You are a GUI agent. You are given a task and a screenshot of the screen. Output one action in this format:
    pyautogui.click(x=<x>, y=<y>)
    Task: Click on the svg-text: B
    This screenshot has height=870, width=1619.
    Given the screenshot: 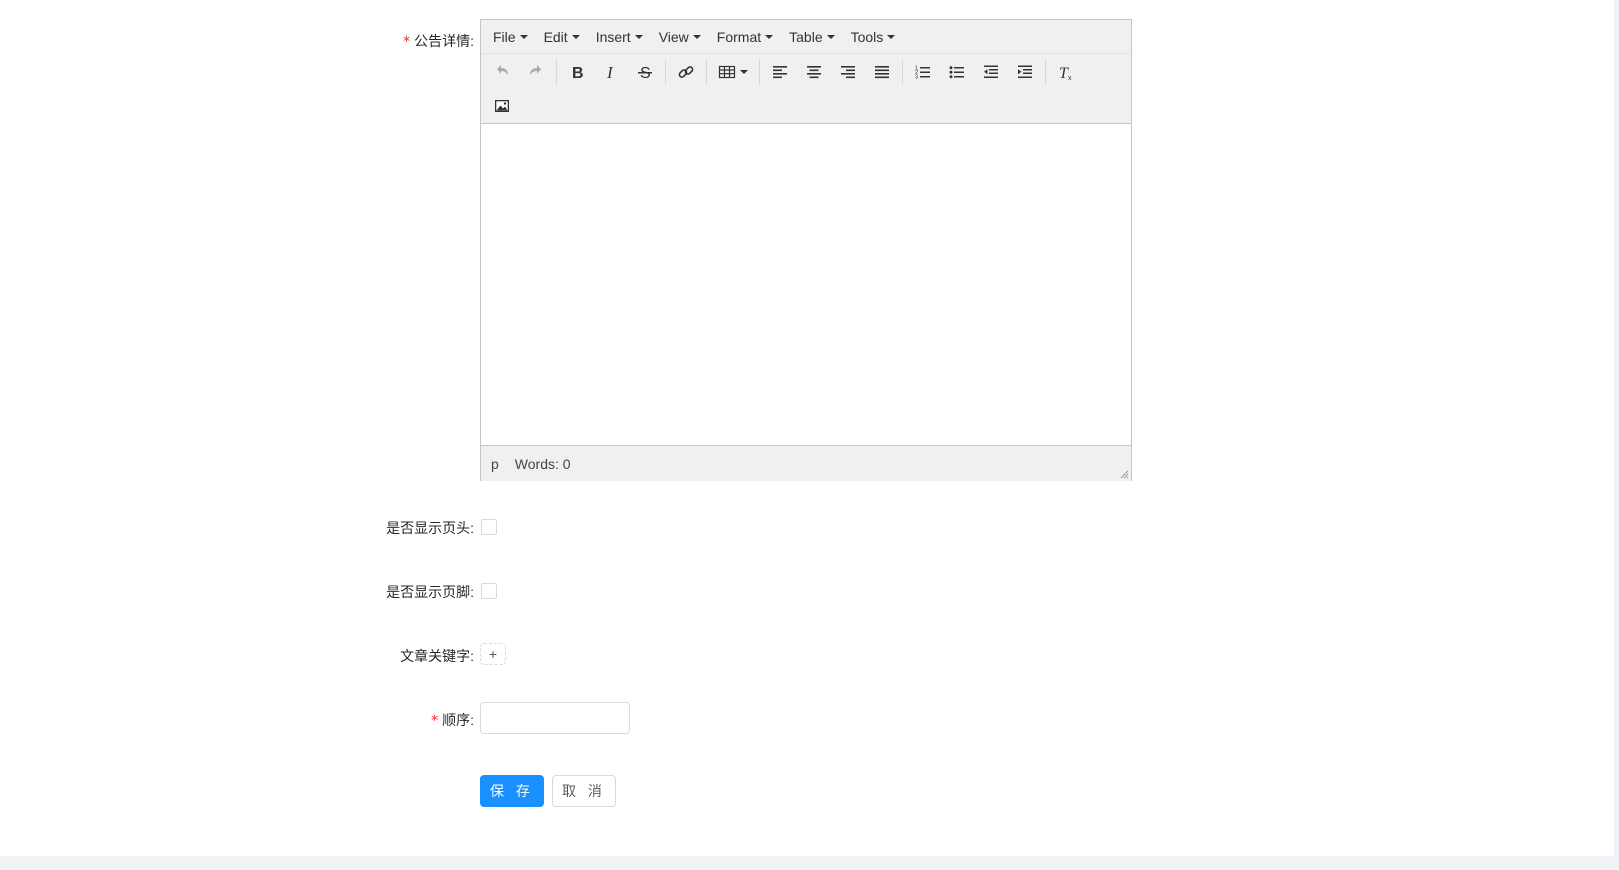 What is the action you would take?
    pyautogui.click(x=578, y=73)
    